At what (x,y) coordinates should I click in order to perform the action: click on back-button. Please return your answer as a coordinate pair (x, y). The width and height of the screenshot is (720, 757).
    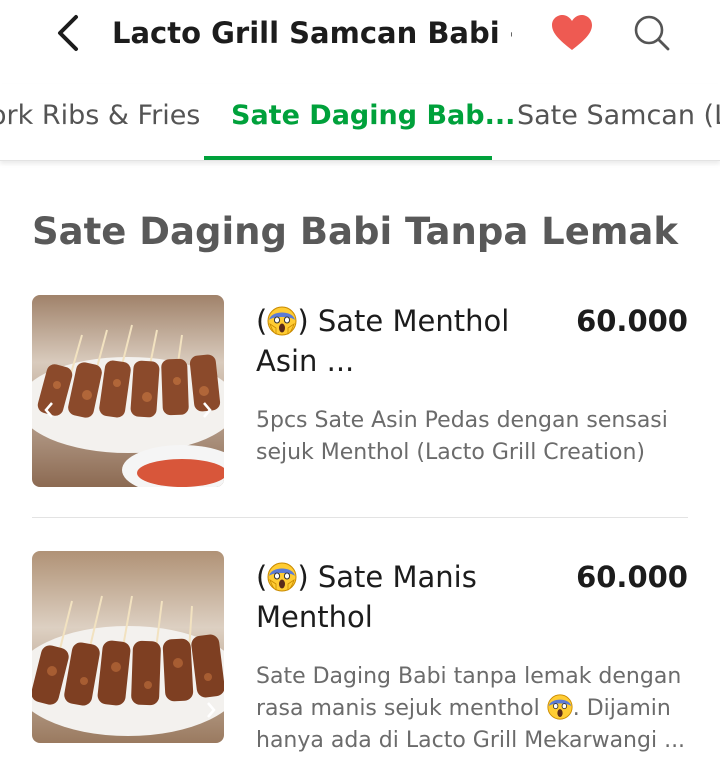
    Looking at the image, I should click on (68, 33).